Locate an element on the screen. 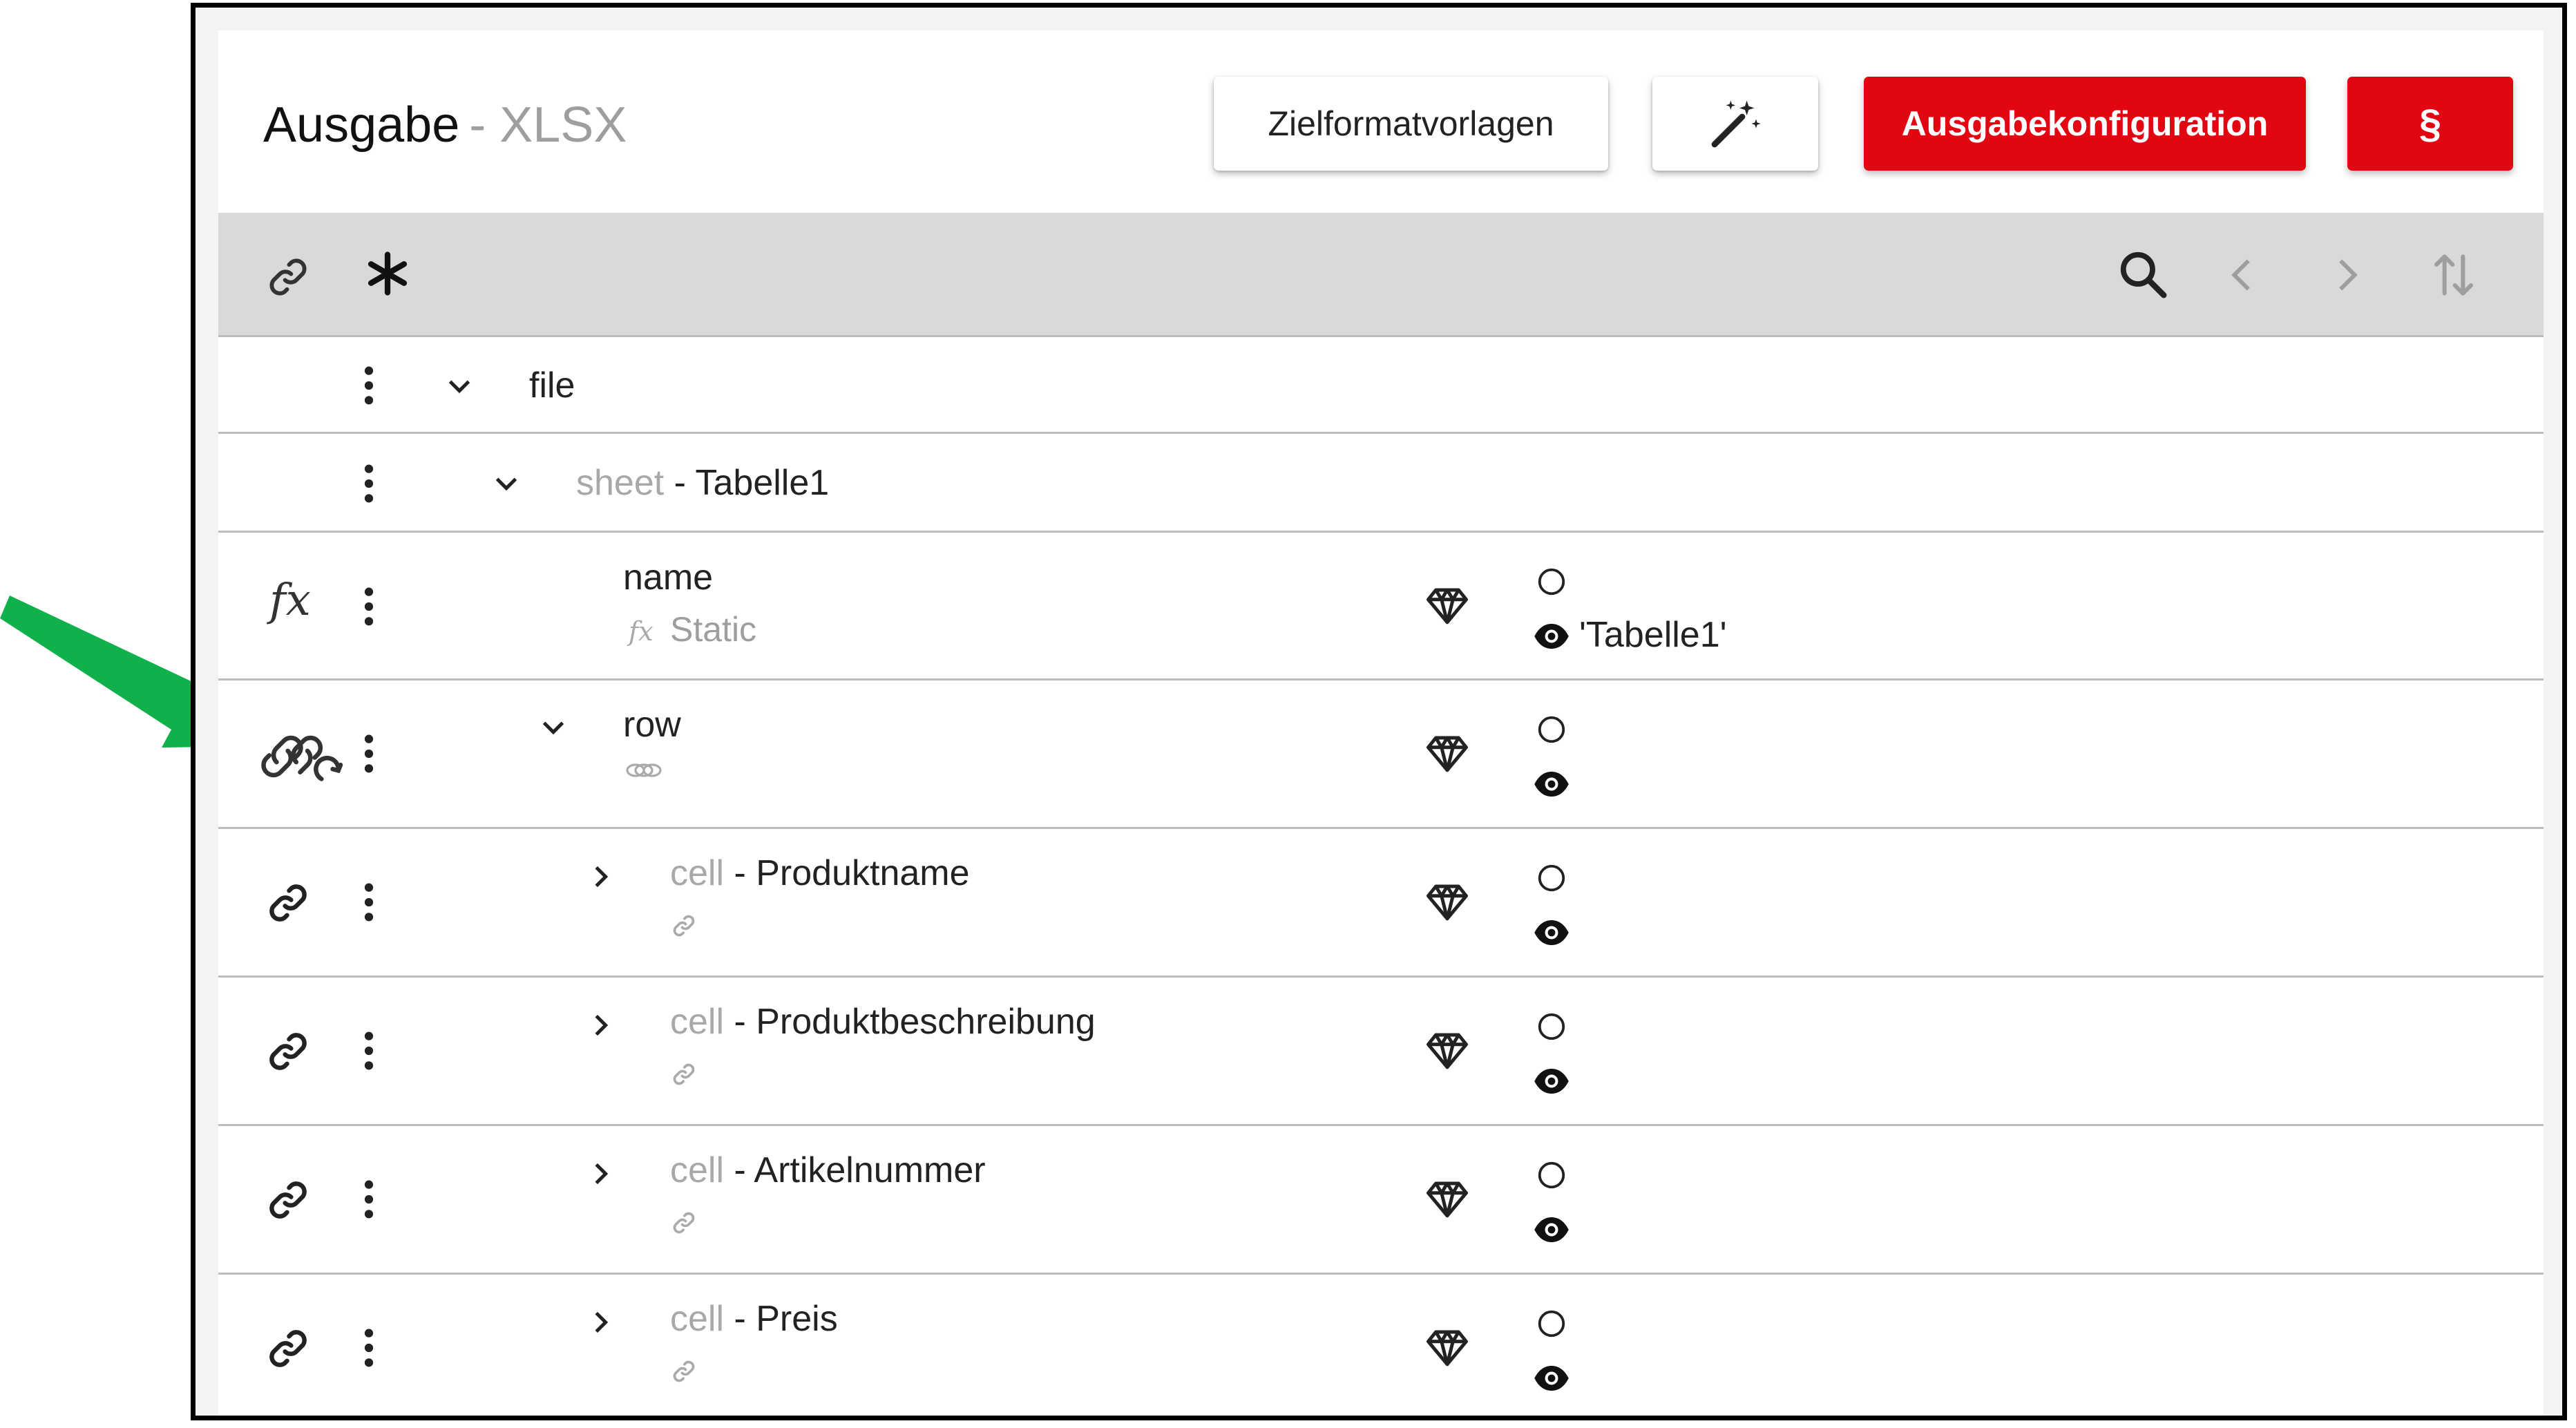  node-name: - Preis is located at coordinates (786, 1319).